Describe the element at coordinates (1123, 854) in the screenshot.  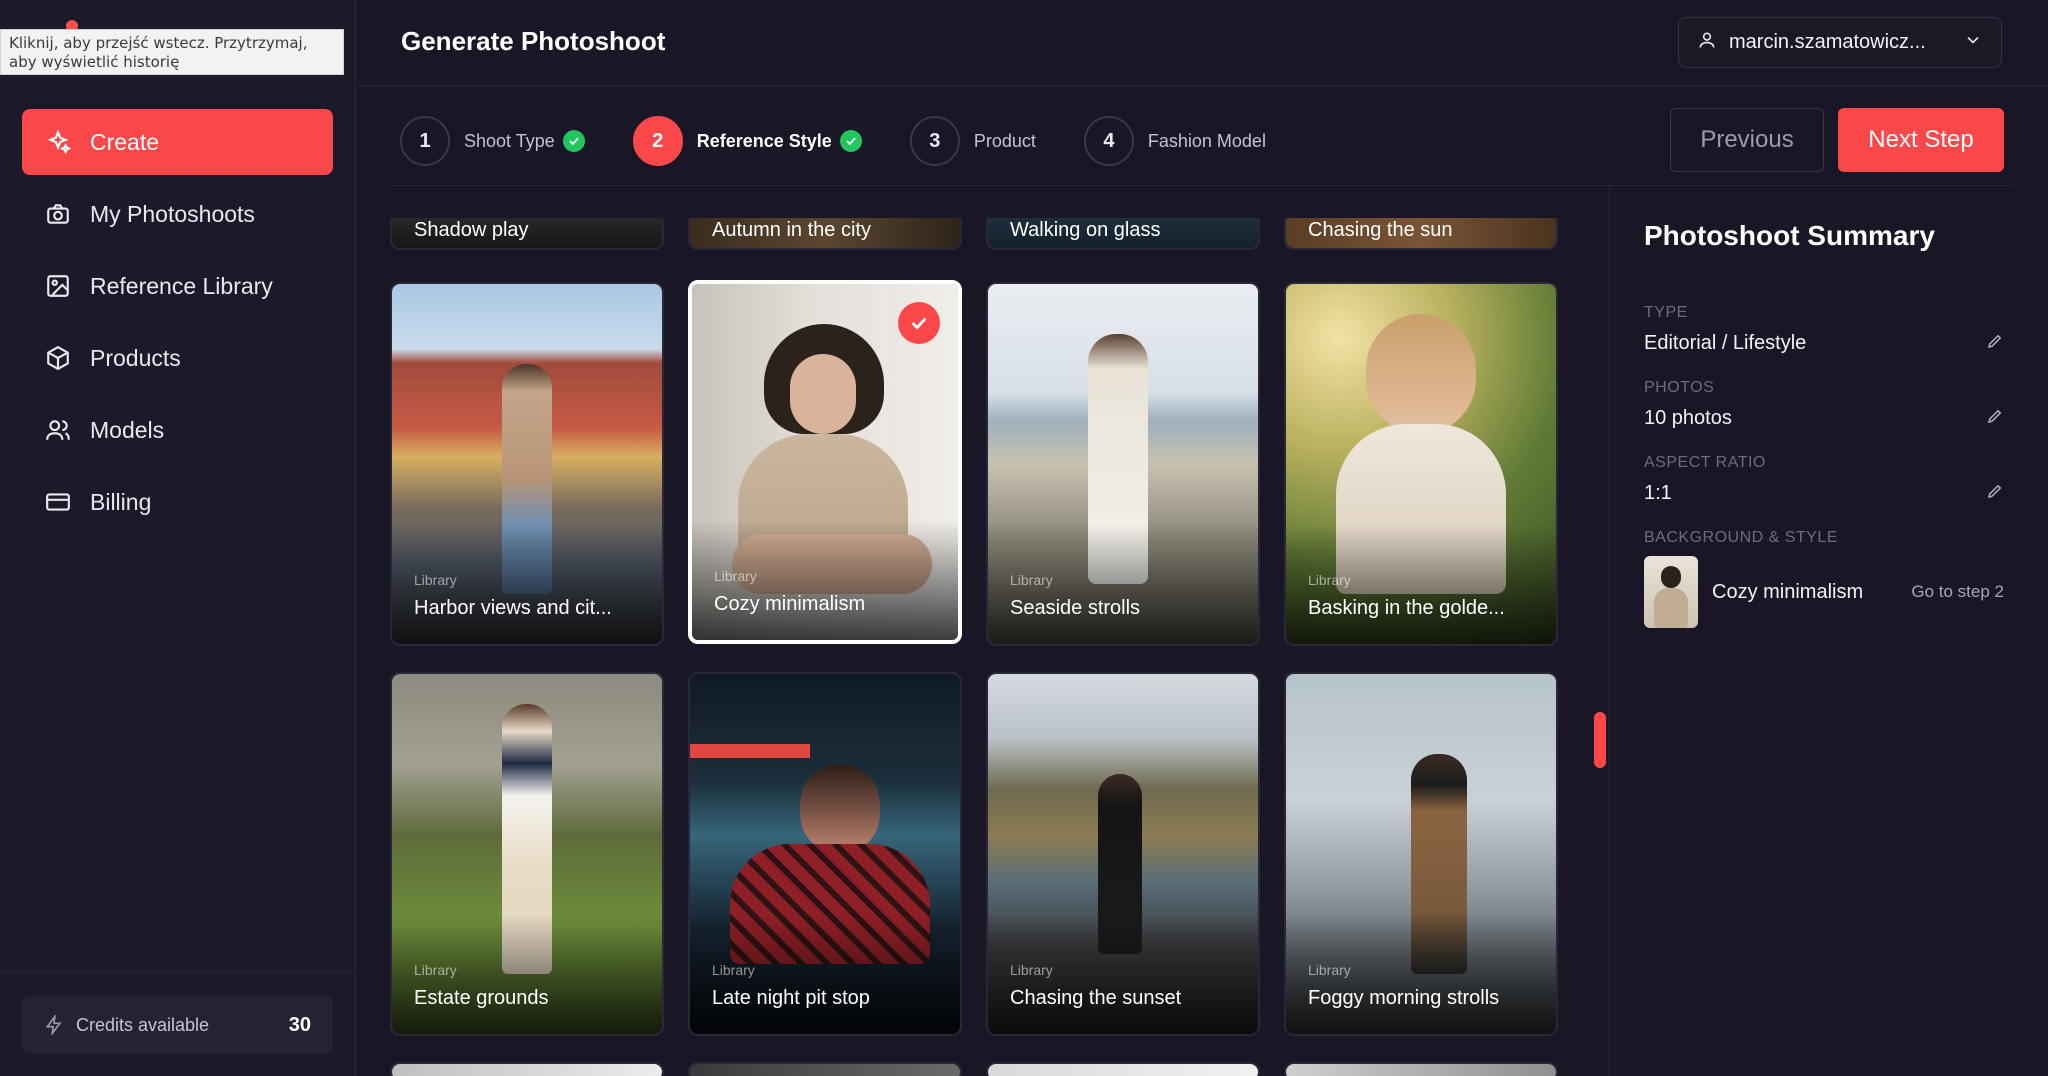
I see `style-card-chasing-the-sunset: Library Chasing the sunset` at that location.